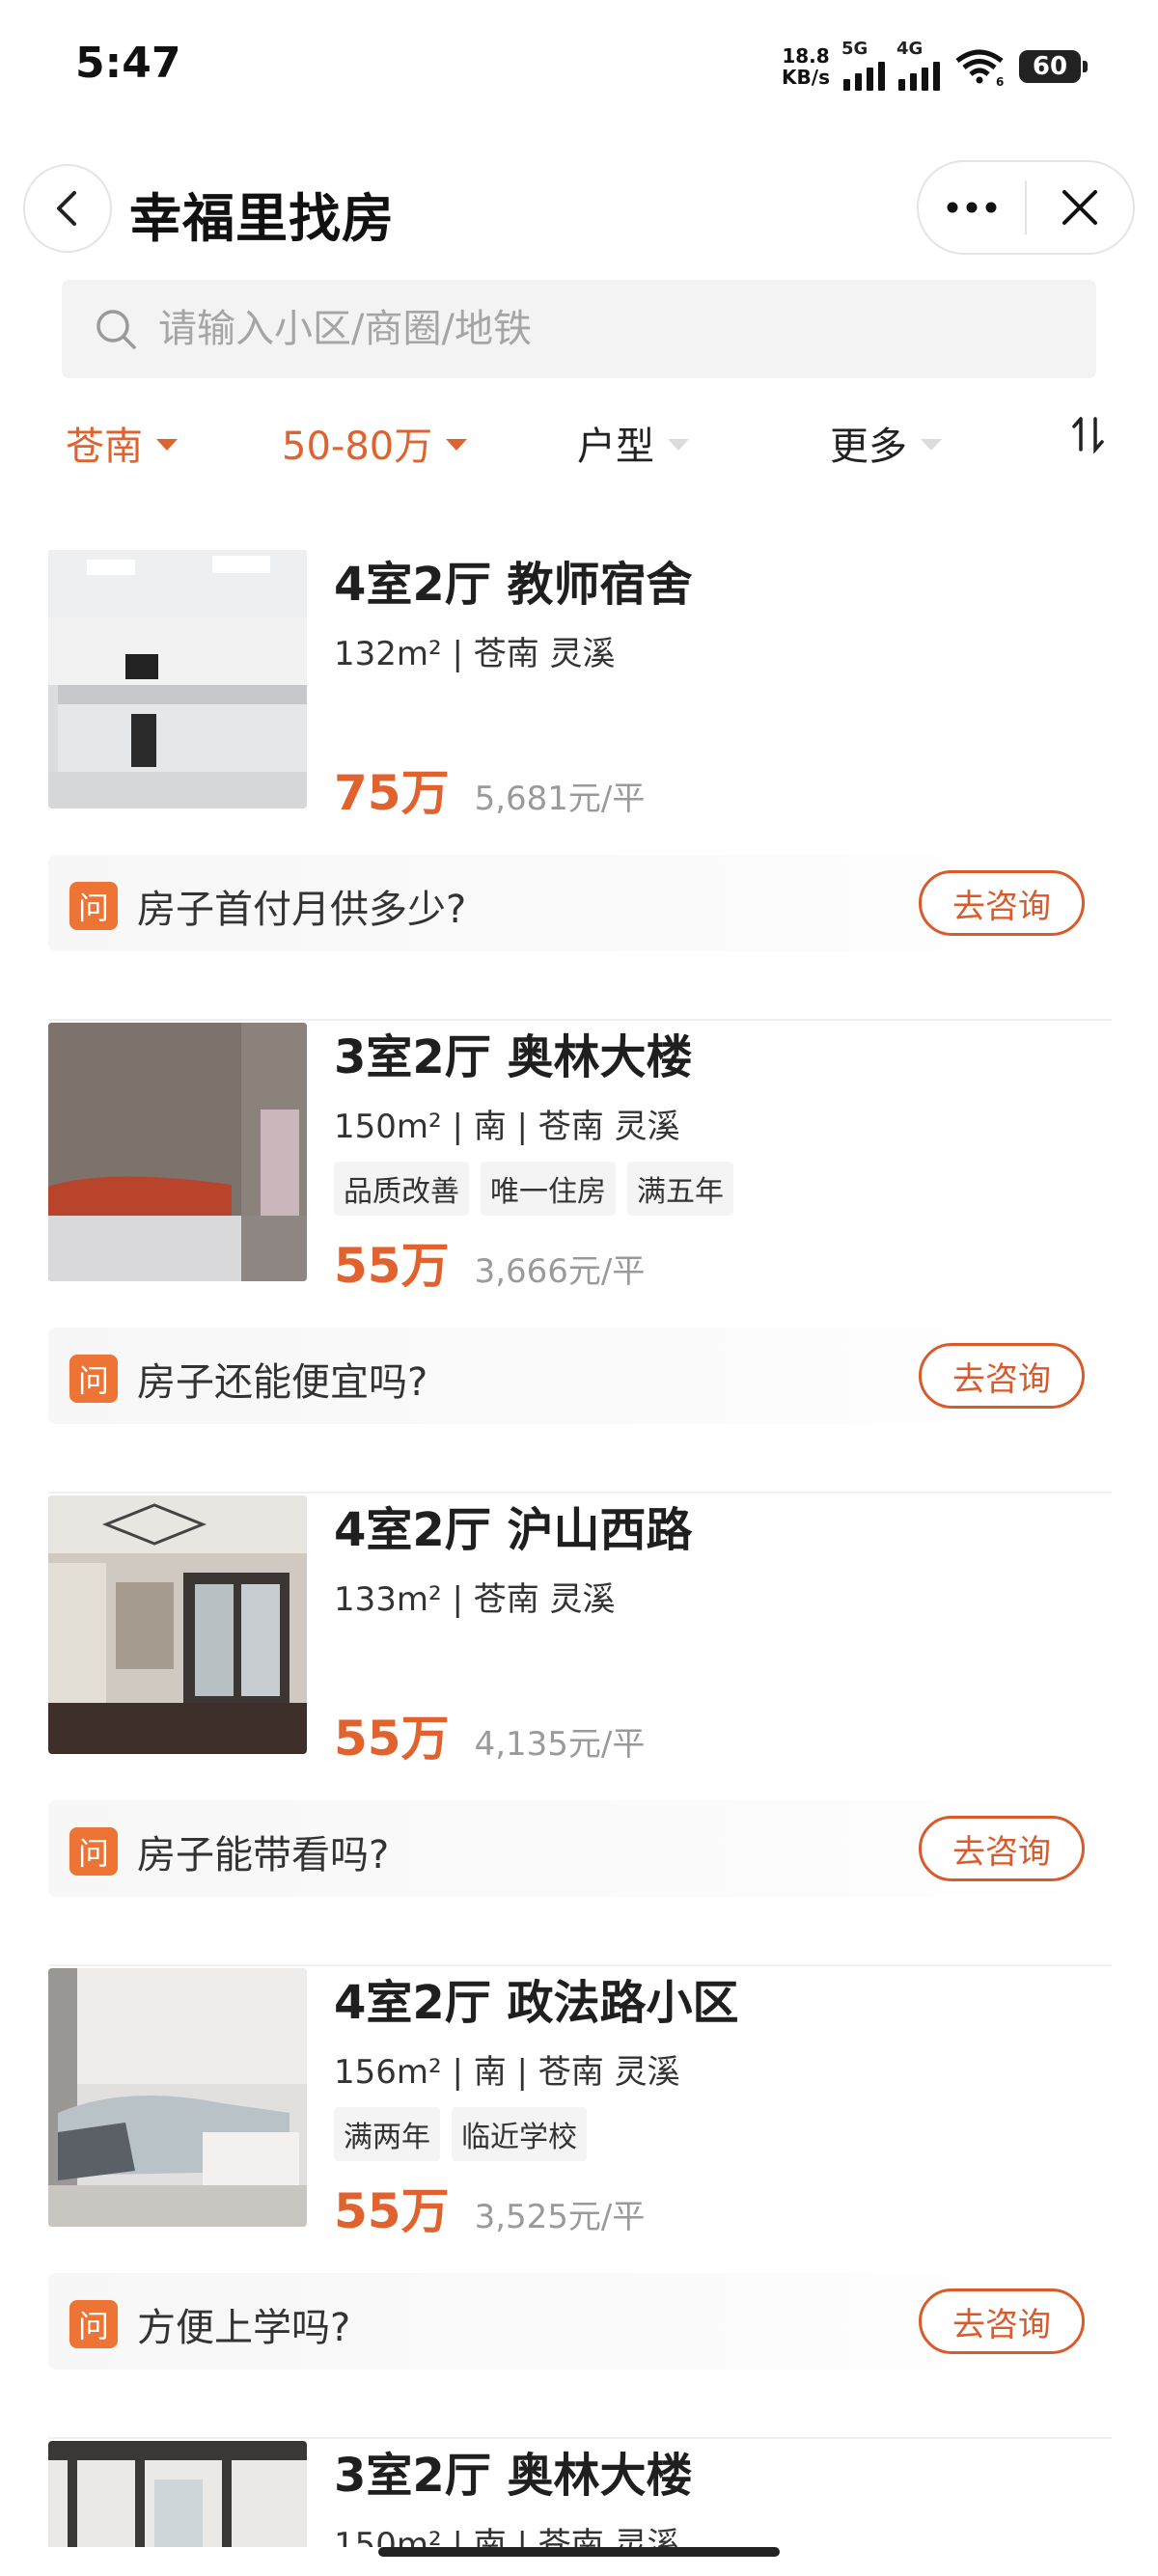 This screenshot has height=2576, width=1158. Describe the element at coordinates (387, 2134) in the screenshot. I see `tag: 满两年` at that location.